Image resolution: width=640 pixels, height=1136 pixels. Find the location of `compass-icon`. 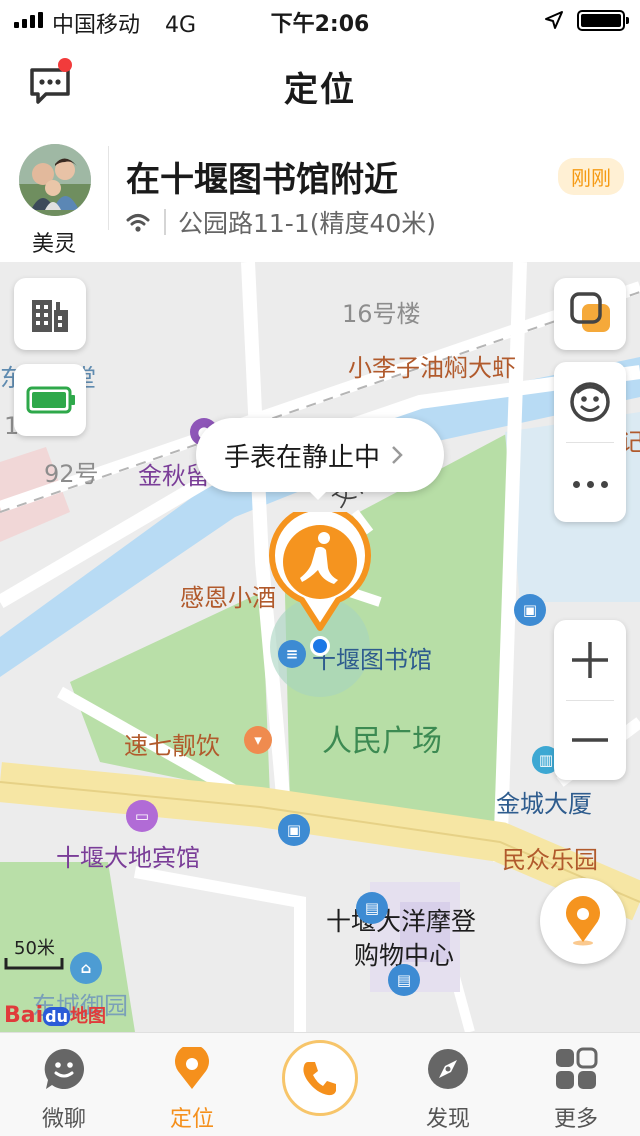

compass-icon is located at coordinates (448, 1069).